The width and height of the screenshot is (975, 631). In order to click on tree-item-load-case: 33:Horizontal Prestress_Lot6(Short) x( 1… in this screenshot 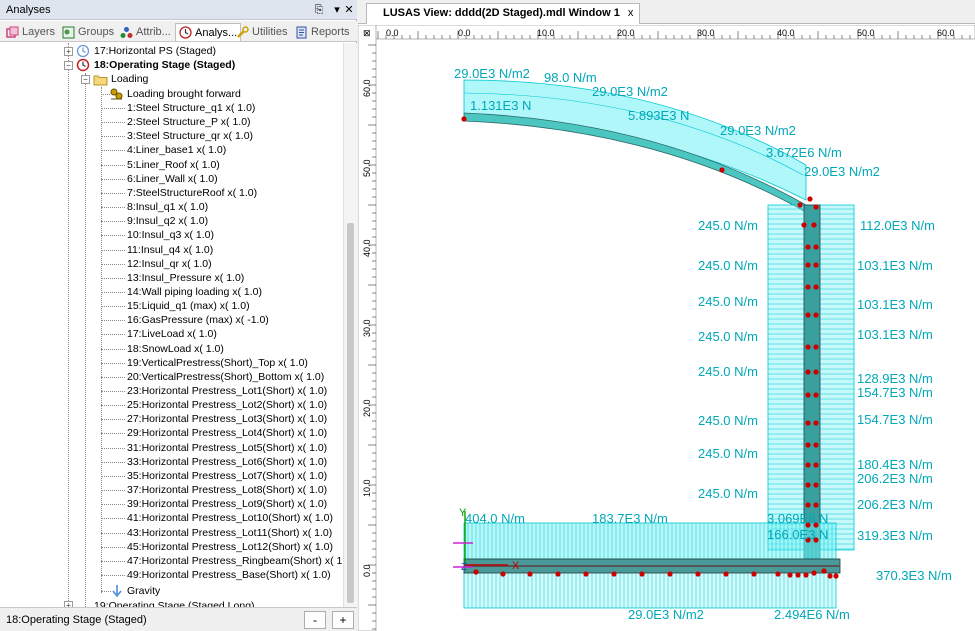, I will do `click(227, 462)`.